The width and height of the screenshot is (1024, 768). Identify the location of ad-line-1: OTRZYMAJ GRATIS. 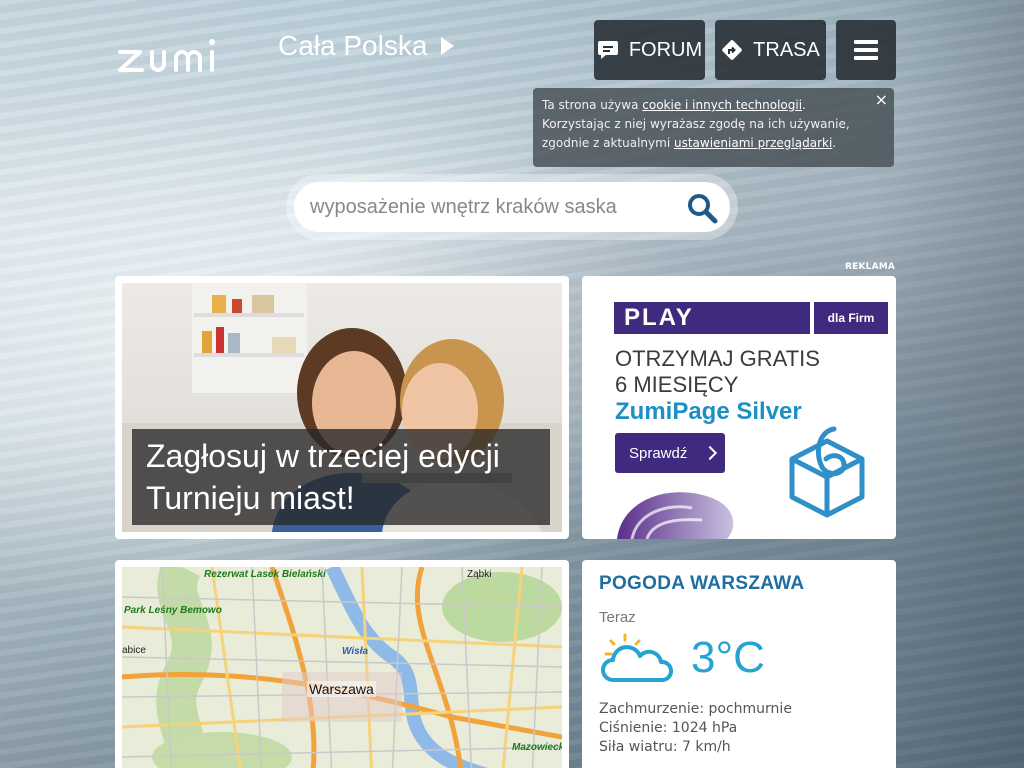
(717, 358).